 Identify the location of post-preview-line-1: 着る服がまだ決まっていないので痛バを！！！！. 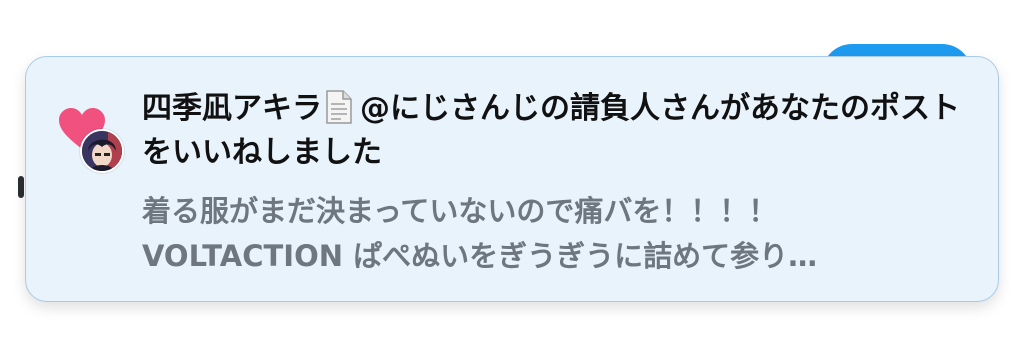
(460, 211).